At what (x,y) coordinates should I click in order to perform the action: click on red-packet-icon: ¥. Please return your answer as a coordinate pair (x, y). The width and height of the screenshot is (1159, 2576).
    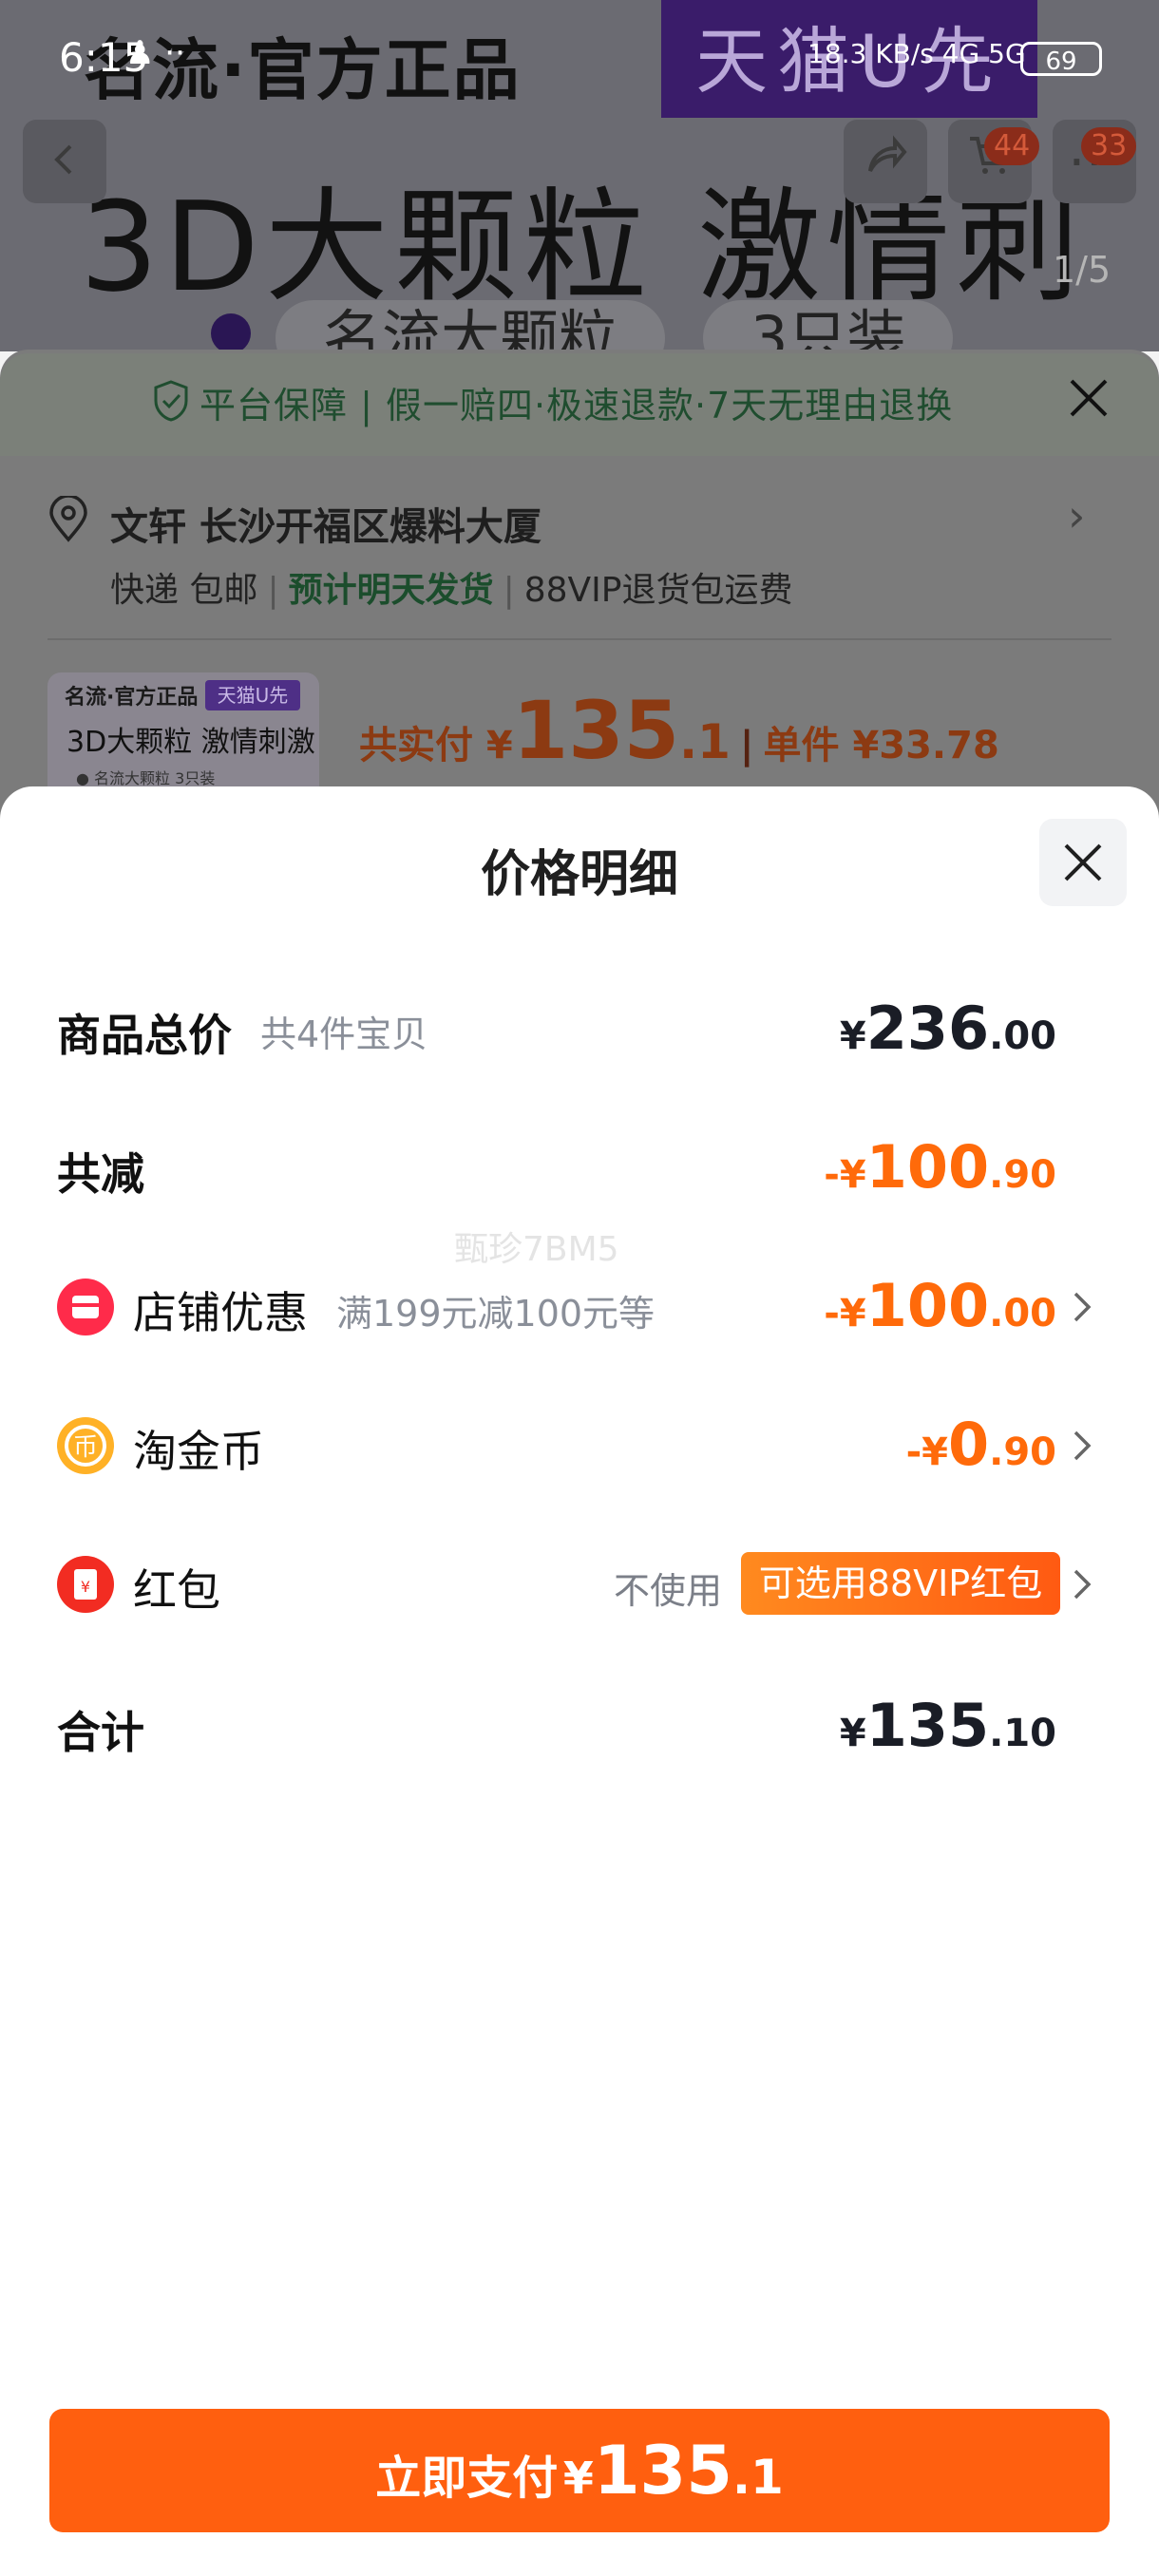
    Looking at the image, I should click on (85, 1584).